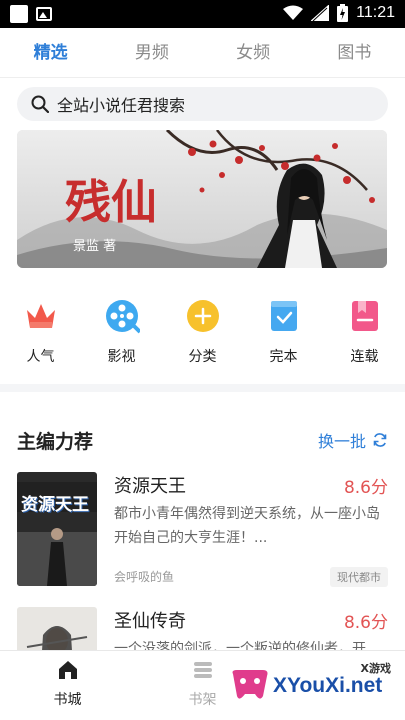  What do you see at coordinates (202, 357) in the screenshot?
I see `category-label: 分类` at bounding box center [202, 357].